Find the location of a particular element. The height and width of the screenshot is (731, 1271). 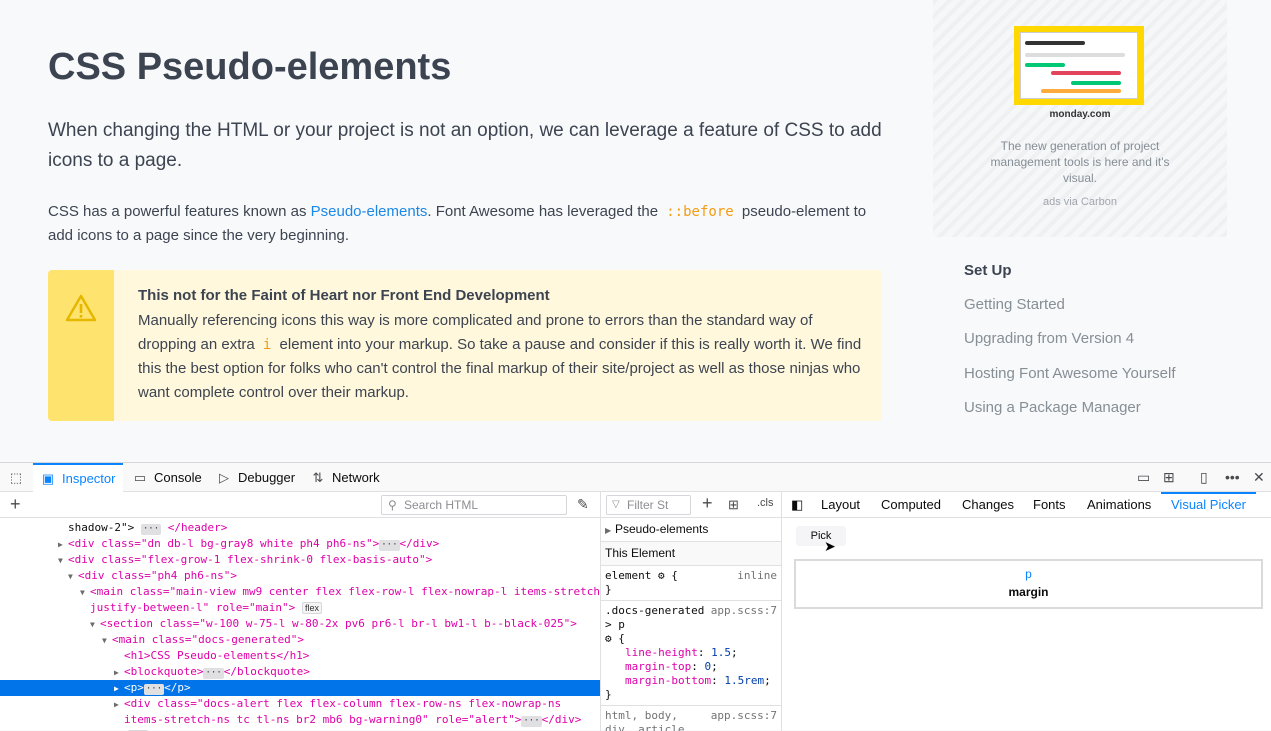

tab-changes: Changes is located at coordinates (988, 505).